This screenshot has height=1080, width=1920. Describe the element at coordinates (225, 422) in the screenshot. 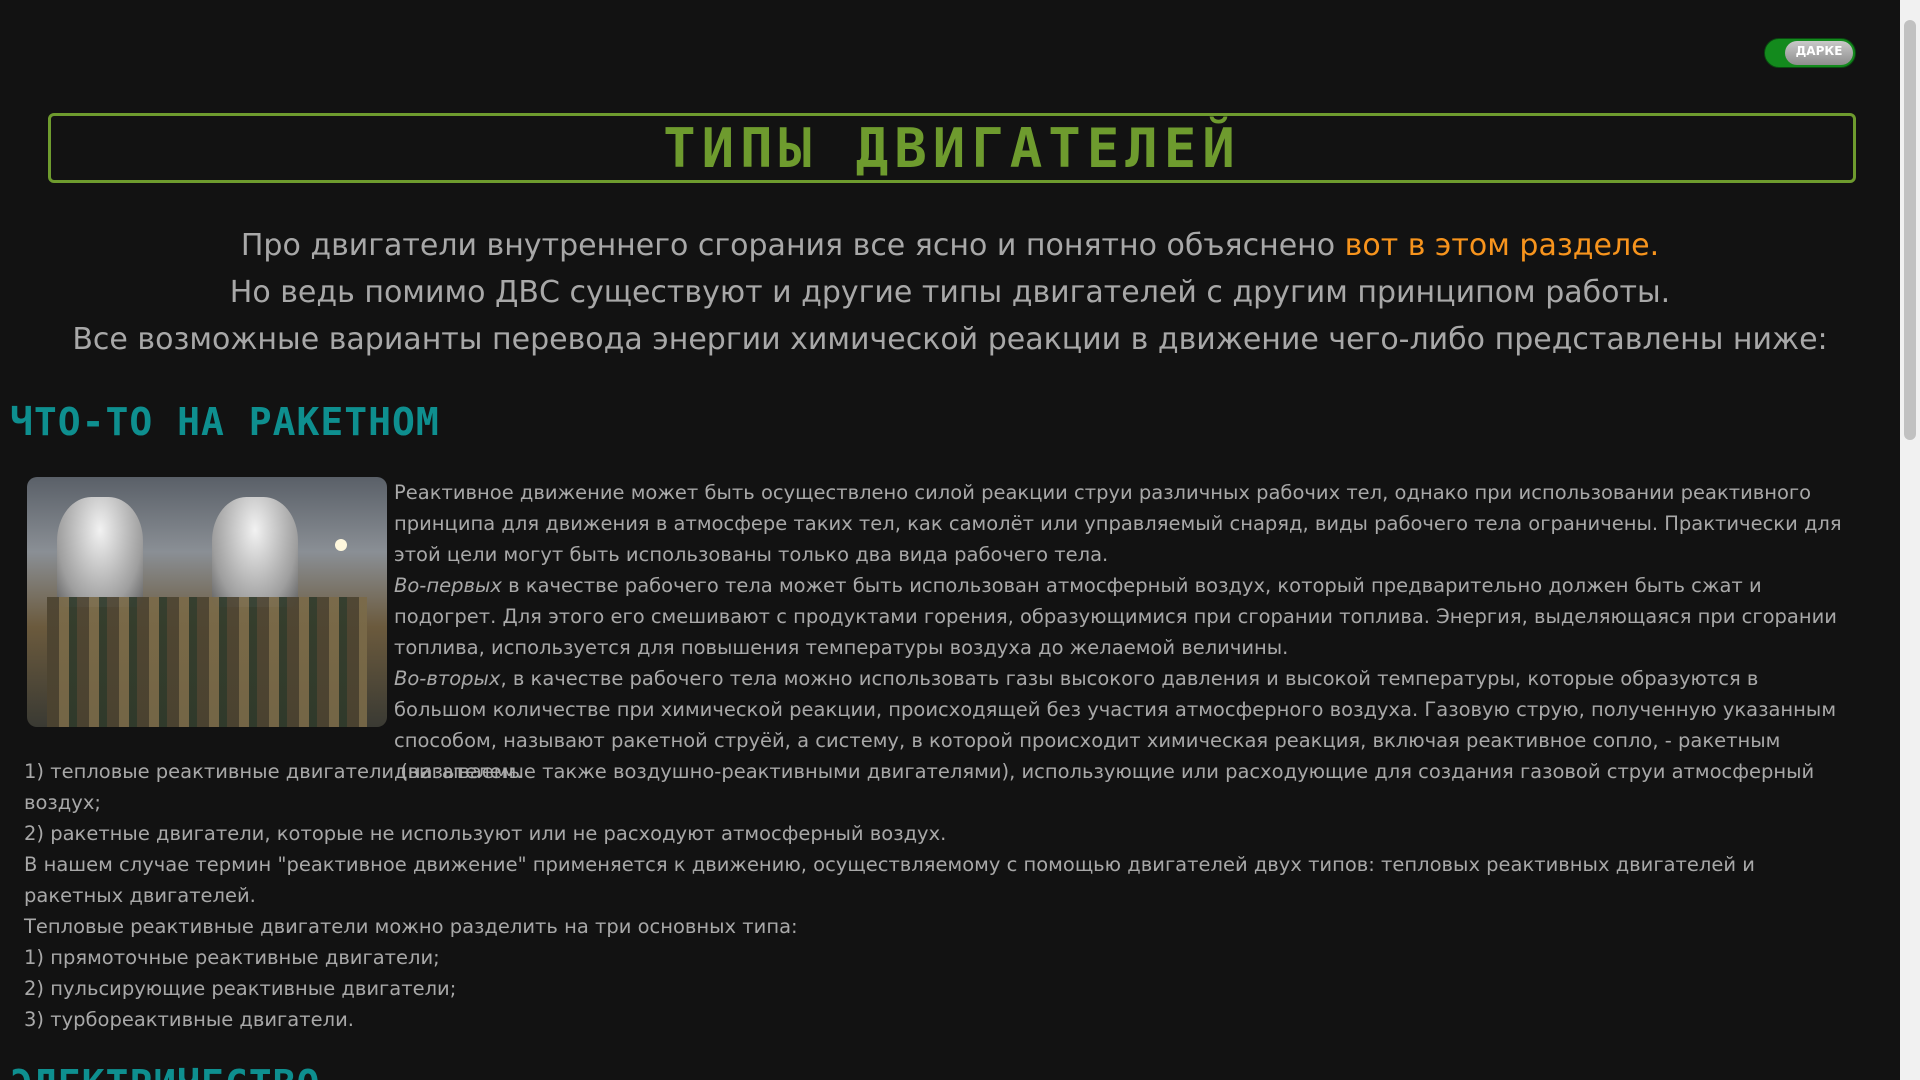

I see `section-heading-rocket: ЧТО-ТО НА РАКЕТНОМ` at that location.